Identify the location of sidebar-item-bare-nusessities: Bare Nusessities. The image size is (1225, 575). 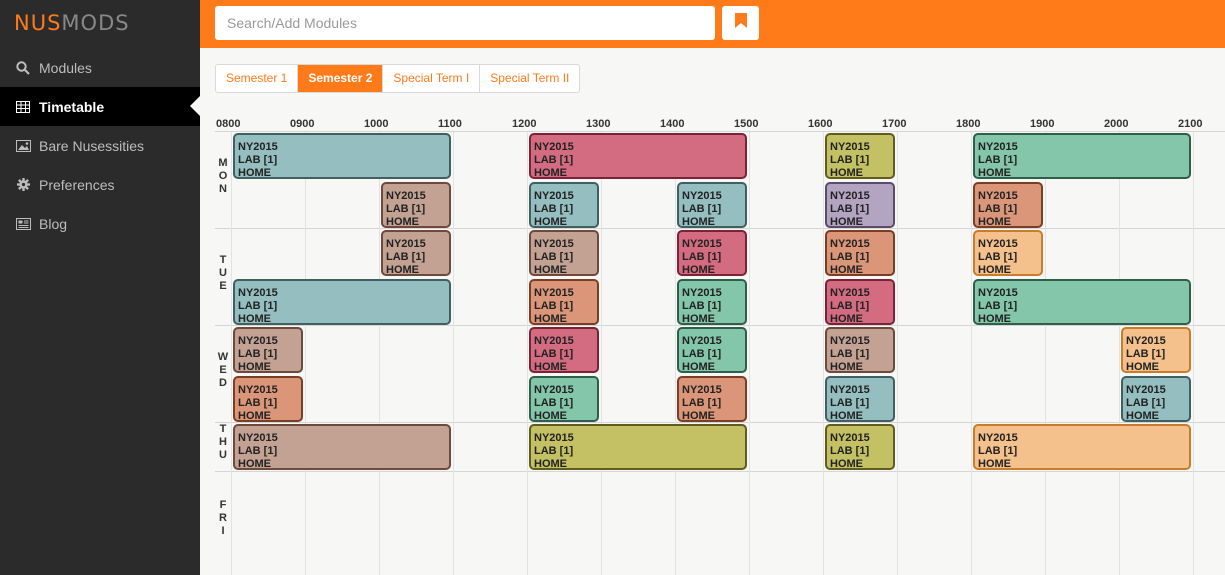
(100, 145).